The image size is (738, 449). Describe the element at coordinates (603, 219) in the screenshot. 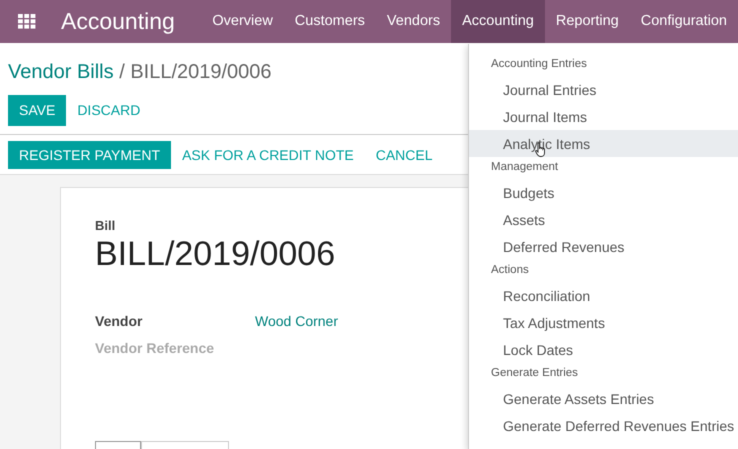

I see `menu-item: Assets` at that location.